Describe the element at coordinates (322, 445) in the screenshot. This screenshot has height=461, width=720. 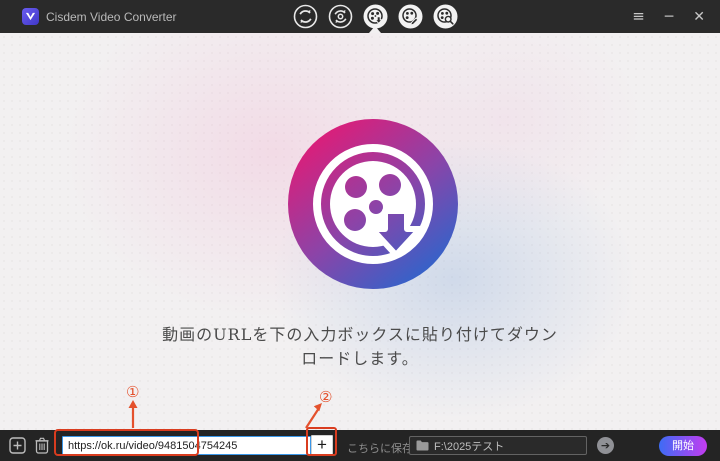
I see `add-download-button: +` at that location.